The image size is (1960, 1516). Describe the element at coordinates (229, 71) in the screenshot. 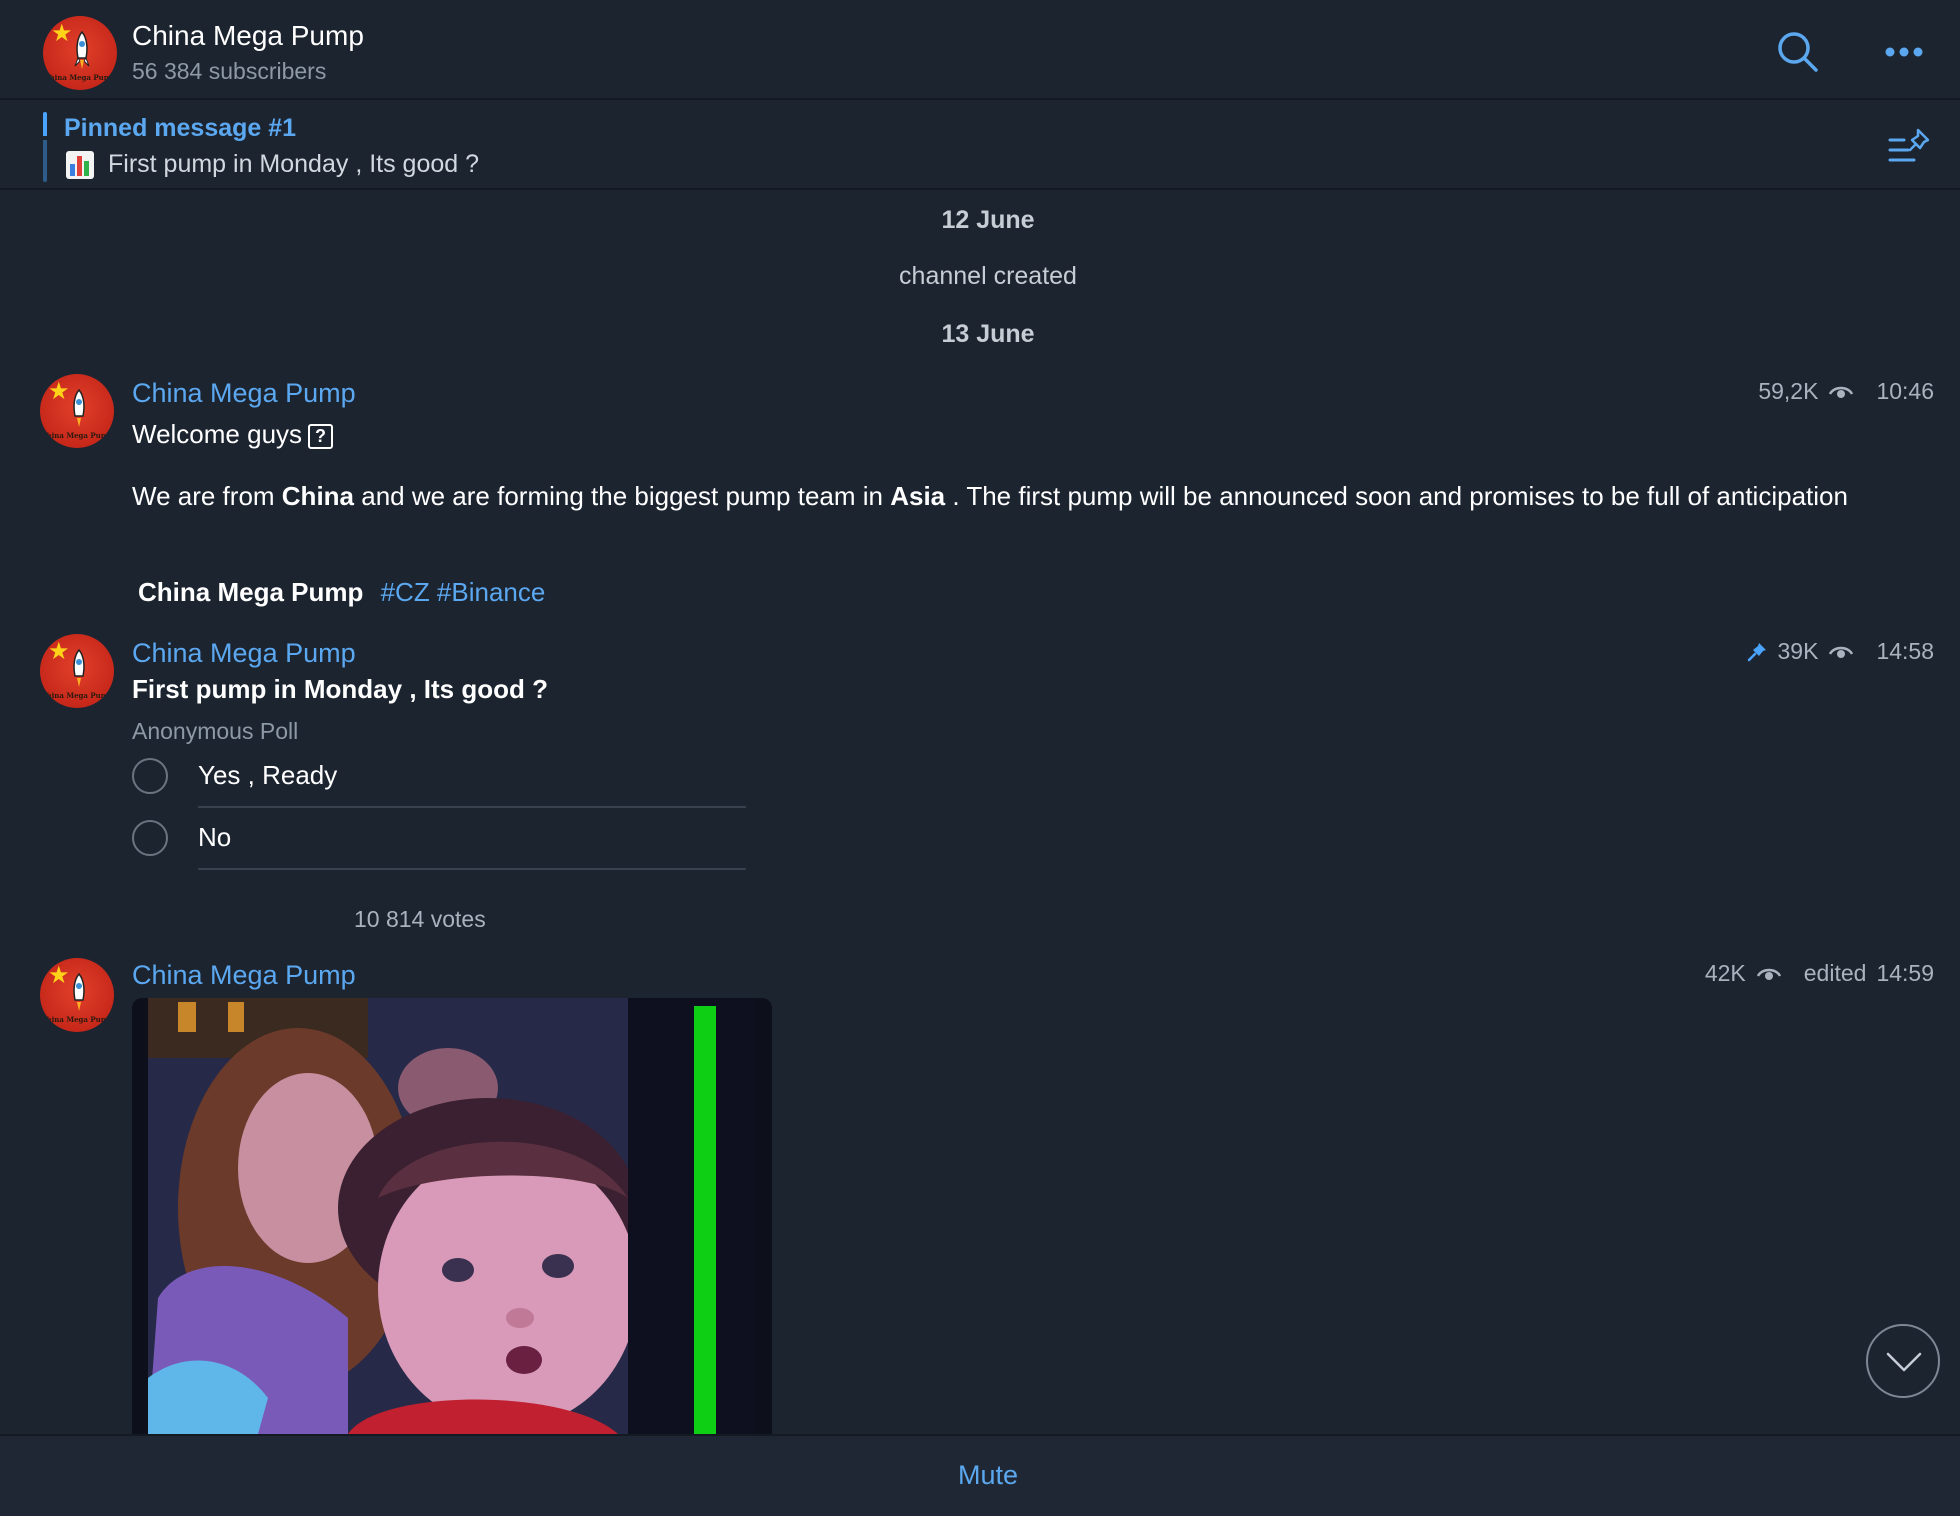

I see `subscriber-count: 56 384 subscribers` at that location.